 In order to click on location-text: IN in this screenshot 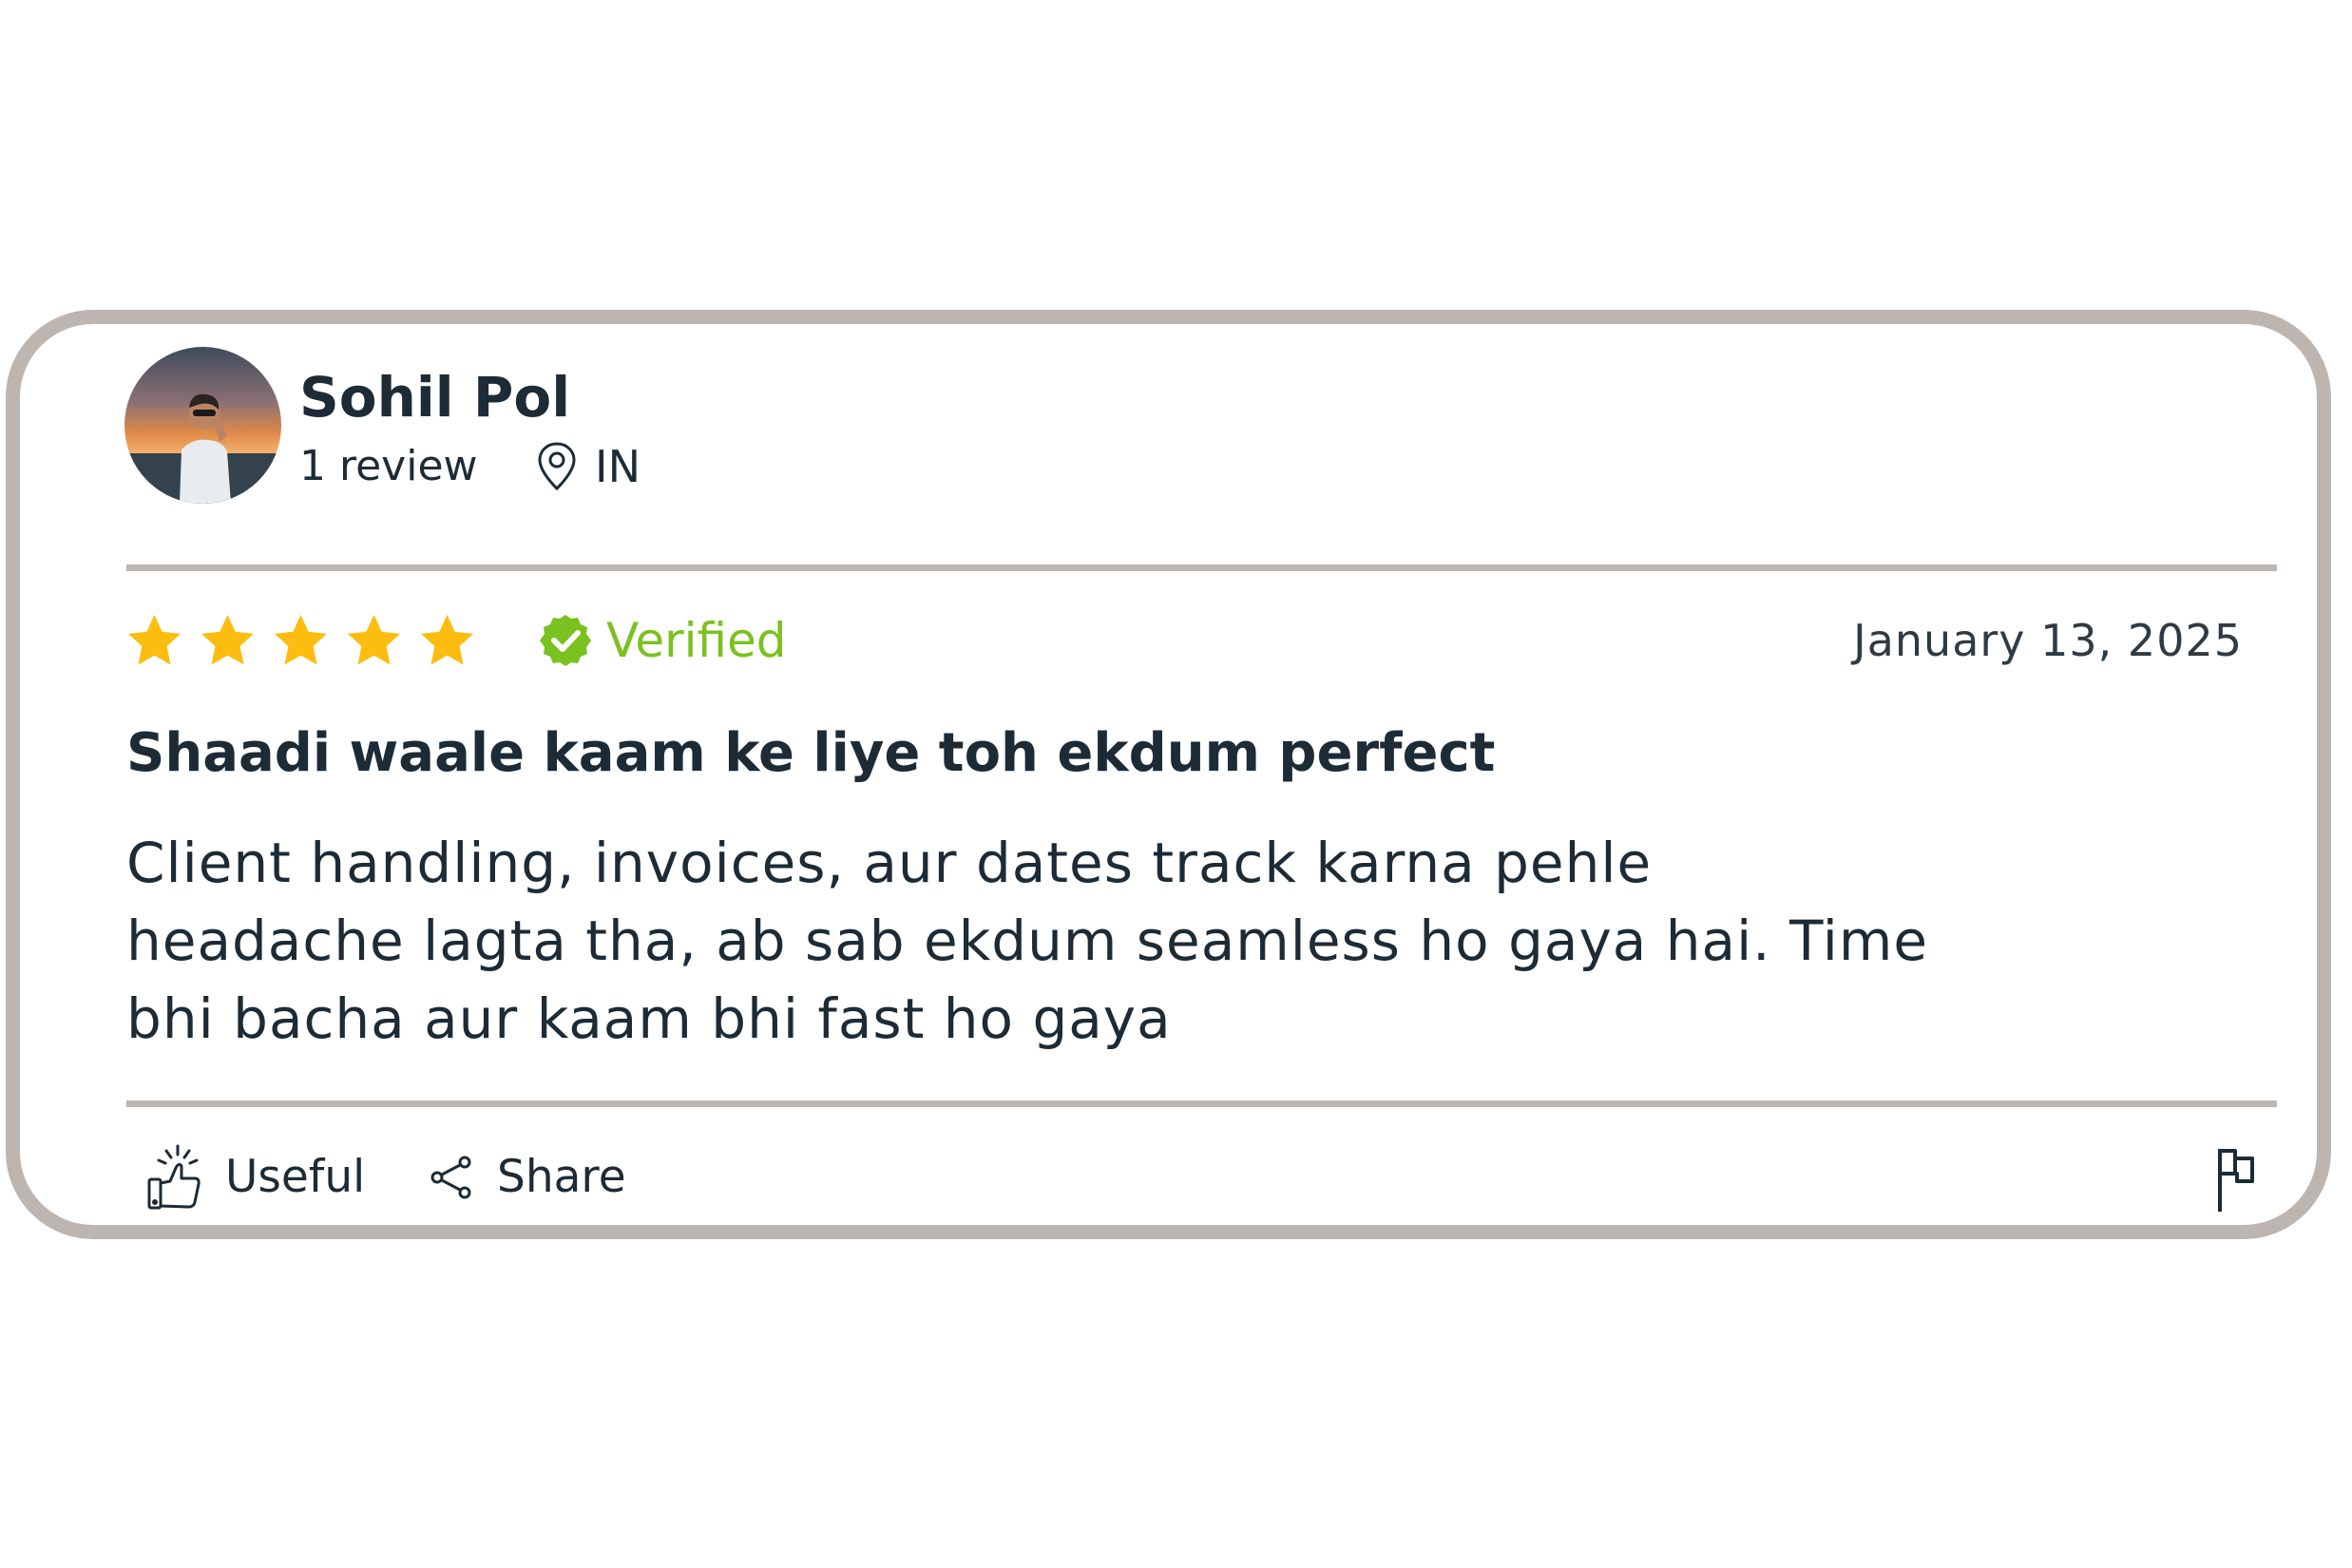, I will do `click(618, 467)`.